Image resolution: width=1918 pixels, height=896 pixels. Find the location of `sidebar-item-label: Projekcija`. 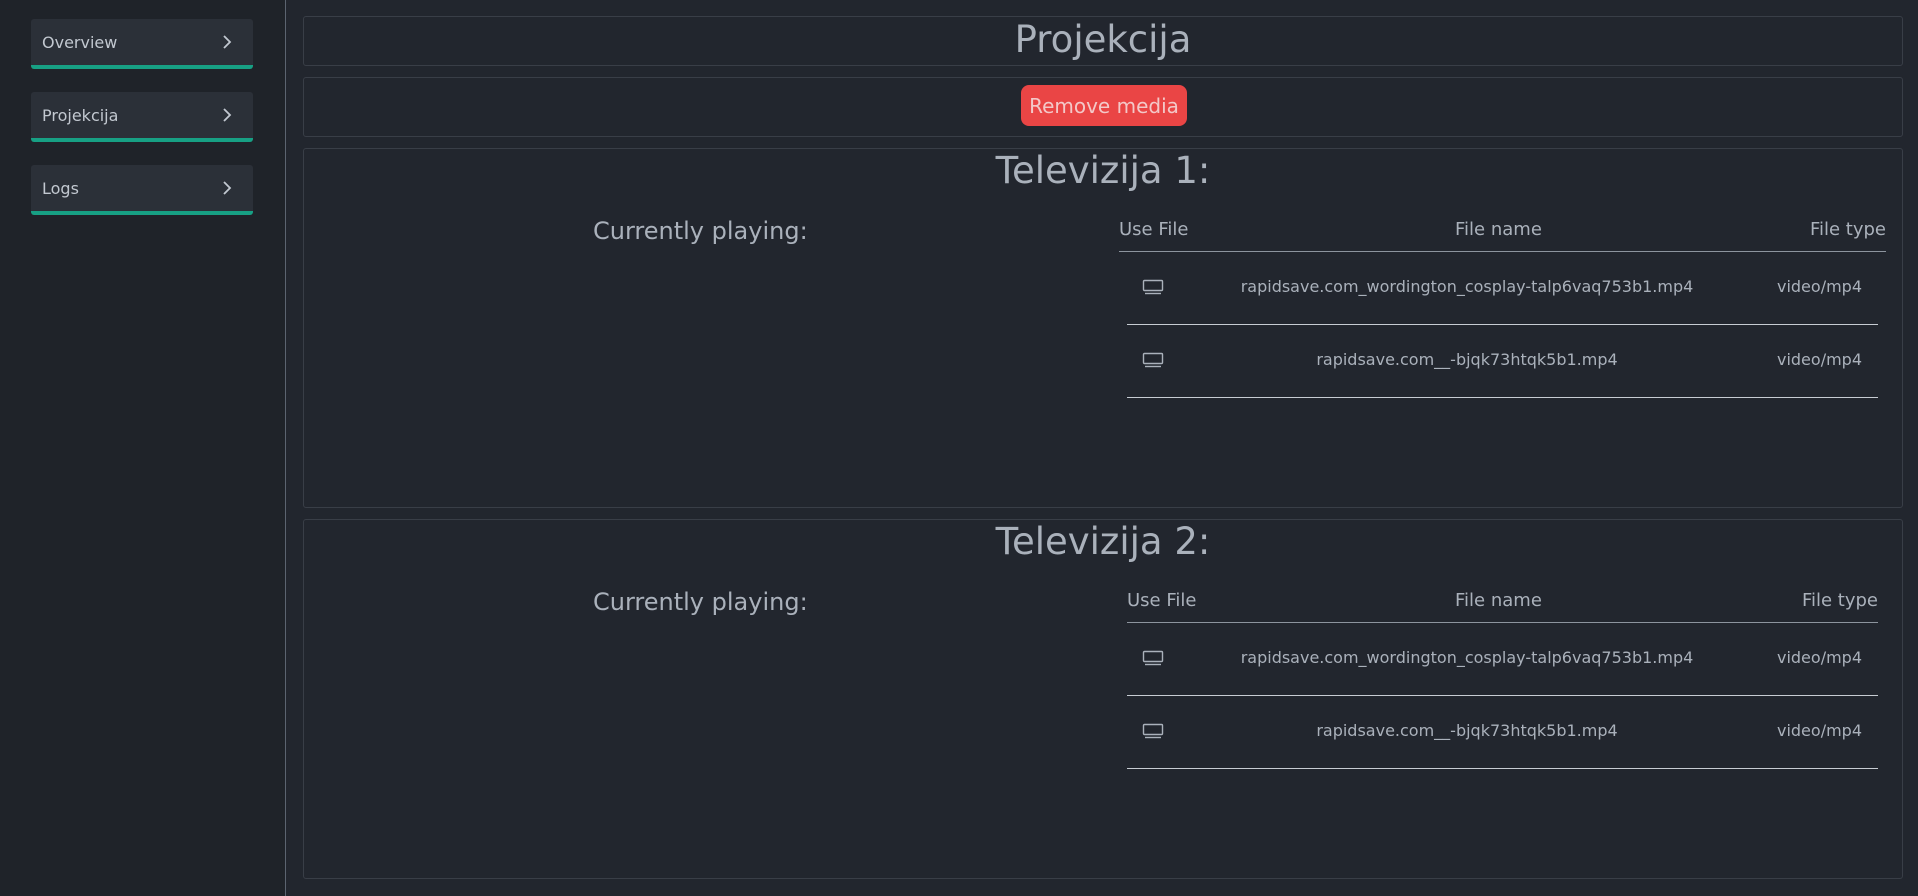

sidebar-item-label: Projekcija is located at coordinates (80, 115).